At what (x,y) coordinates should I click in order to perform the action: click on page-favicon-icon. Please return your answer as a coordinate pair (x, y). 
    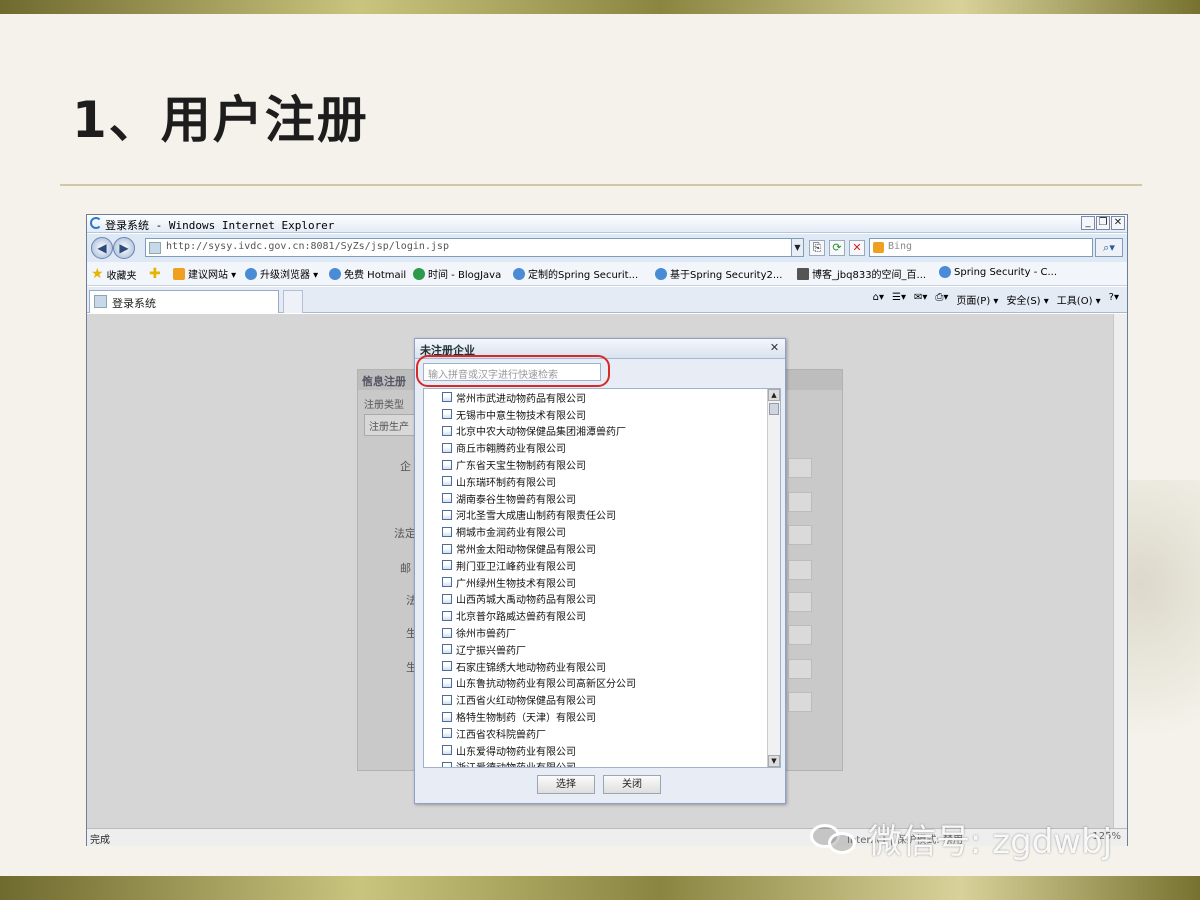
    Looking at the image, I should click on (155, 248).